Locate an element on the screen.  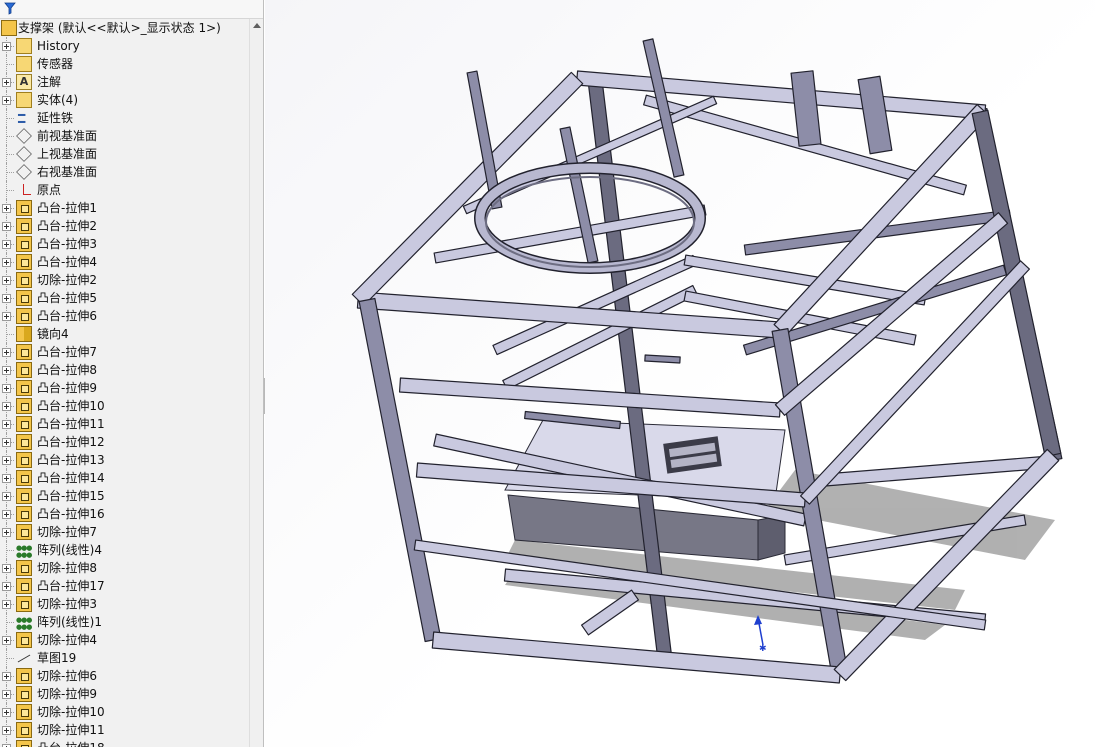
tree-item-label: 切除-拉伸6 is located at coordinates (67, 676).